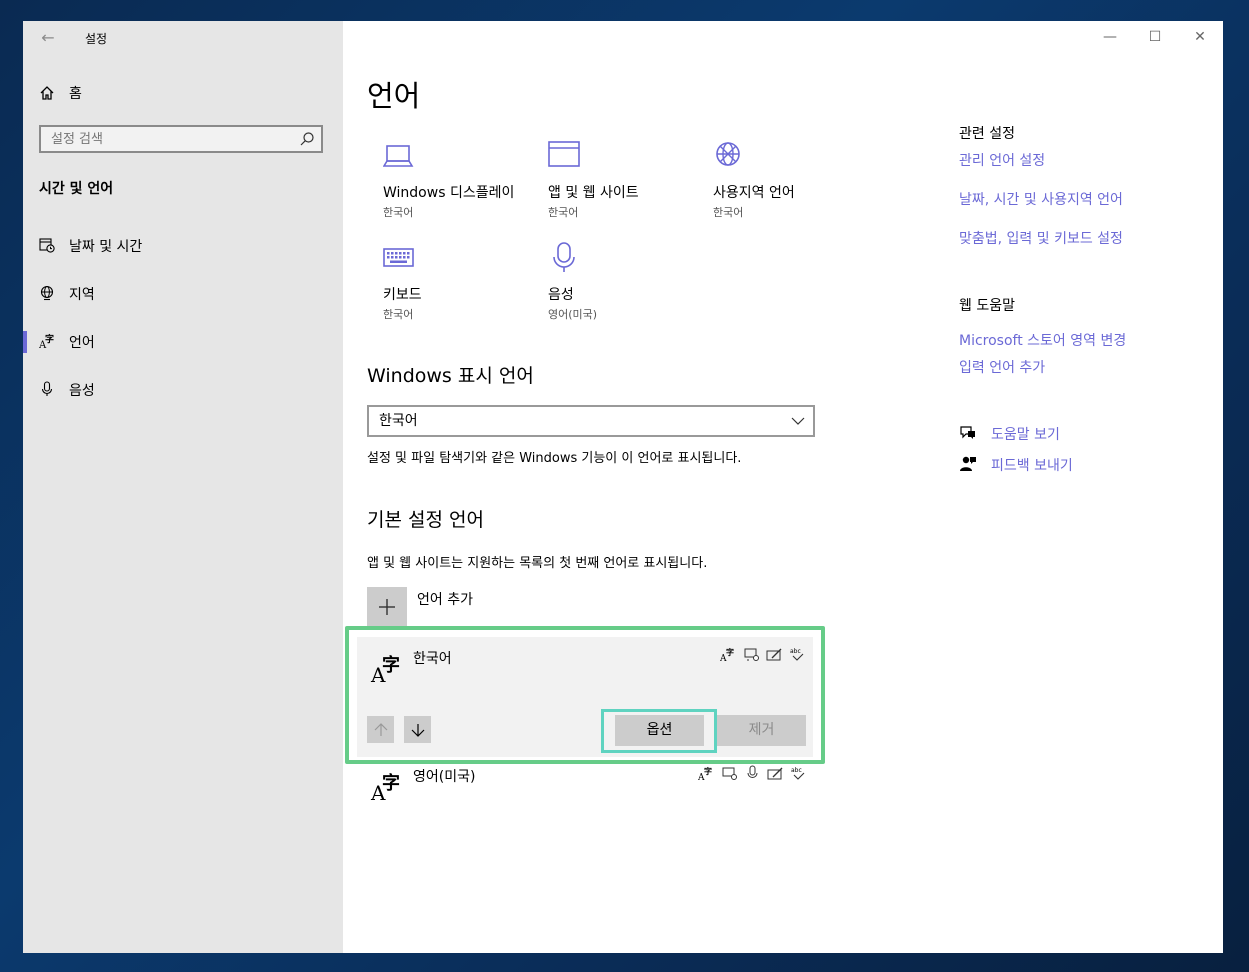 Image resolution: width=1249 pixels, height=972 pixels. I want to click on tile-apps-websites: 앱 및 웹 사이트 한국어, so click(628, 180).